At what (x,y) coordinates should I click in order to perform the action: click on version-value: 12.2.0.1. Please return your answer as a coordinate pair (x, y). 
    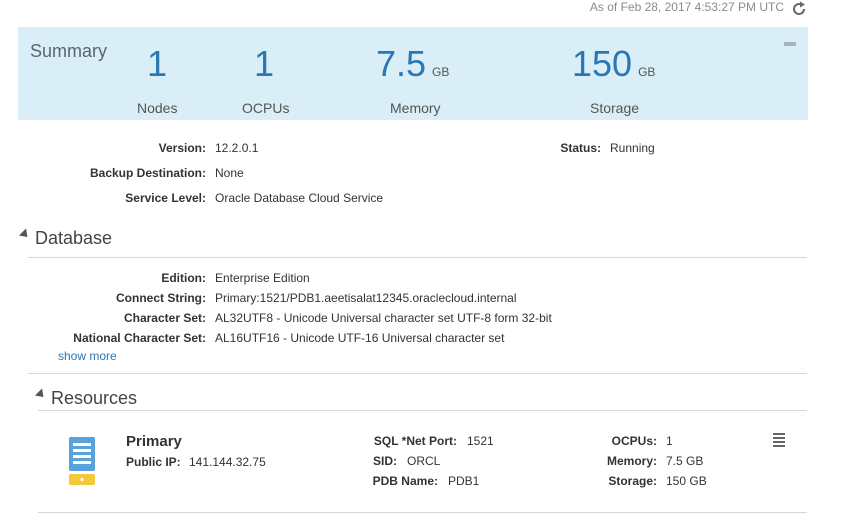
    Looking at the image, I should click on (237, 148).